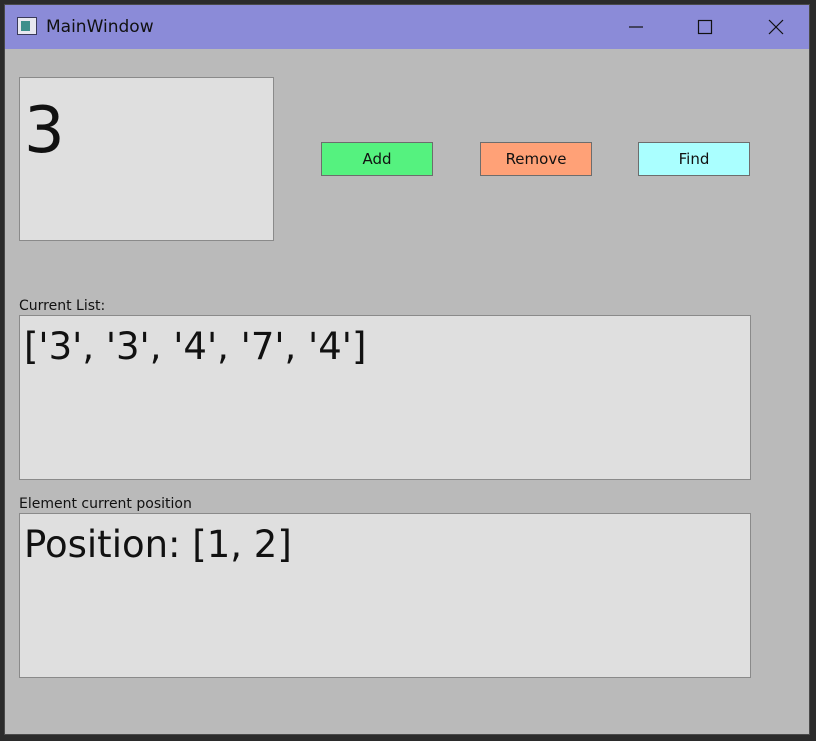 The image size is (816, 741). What do you see at coordinates (195, 346) in the screenshot?
I see `current-list-value: ['3', '3', '4', '7', '4']` at bounding box center [195, 346].